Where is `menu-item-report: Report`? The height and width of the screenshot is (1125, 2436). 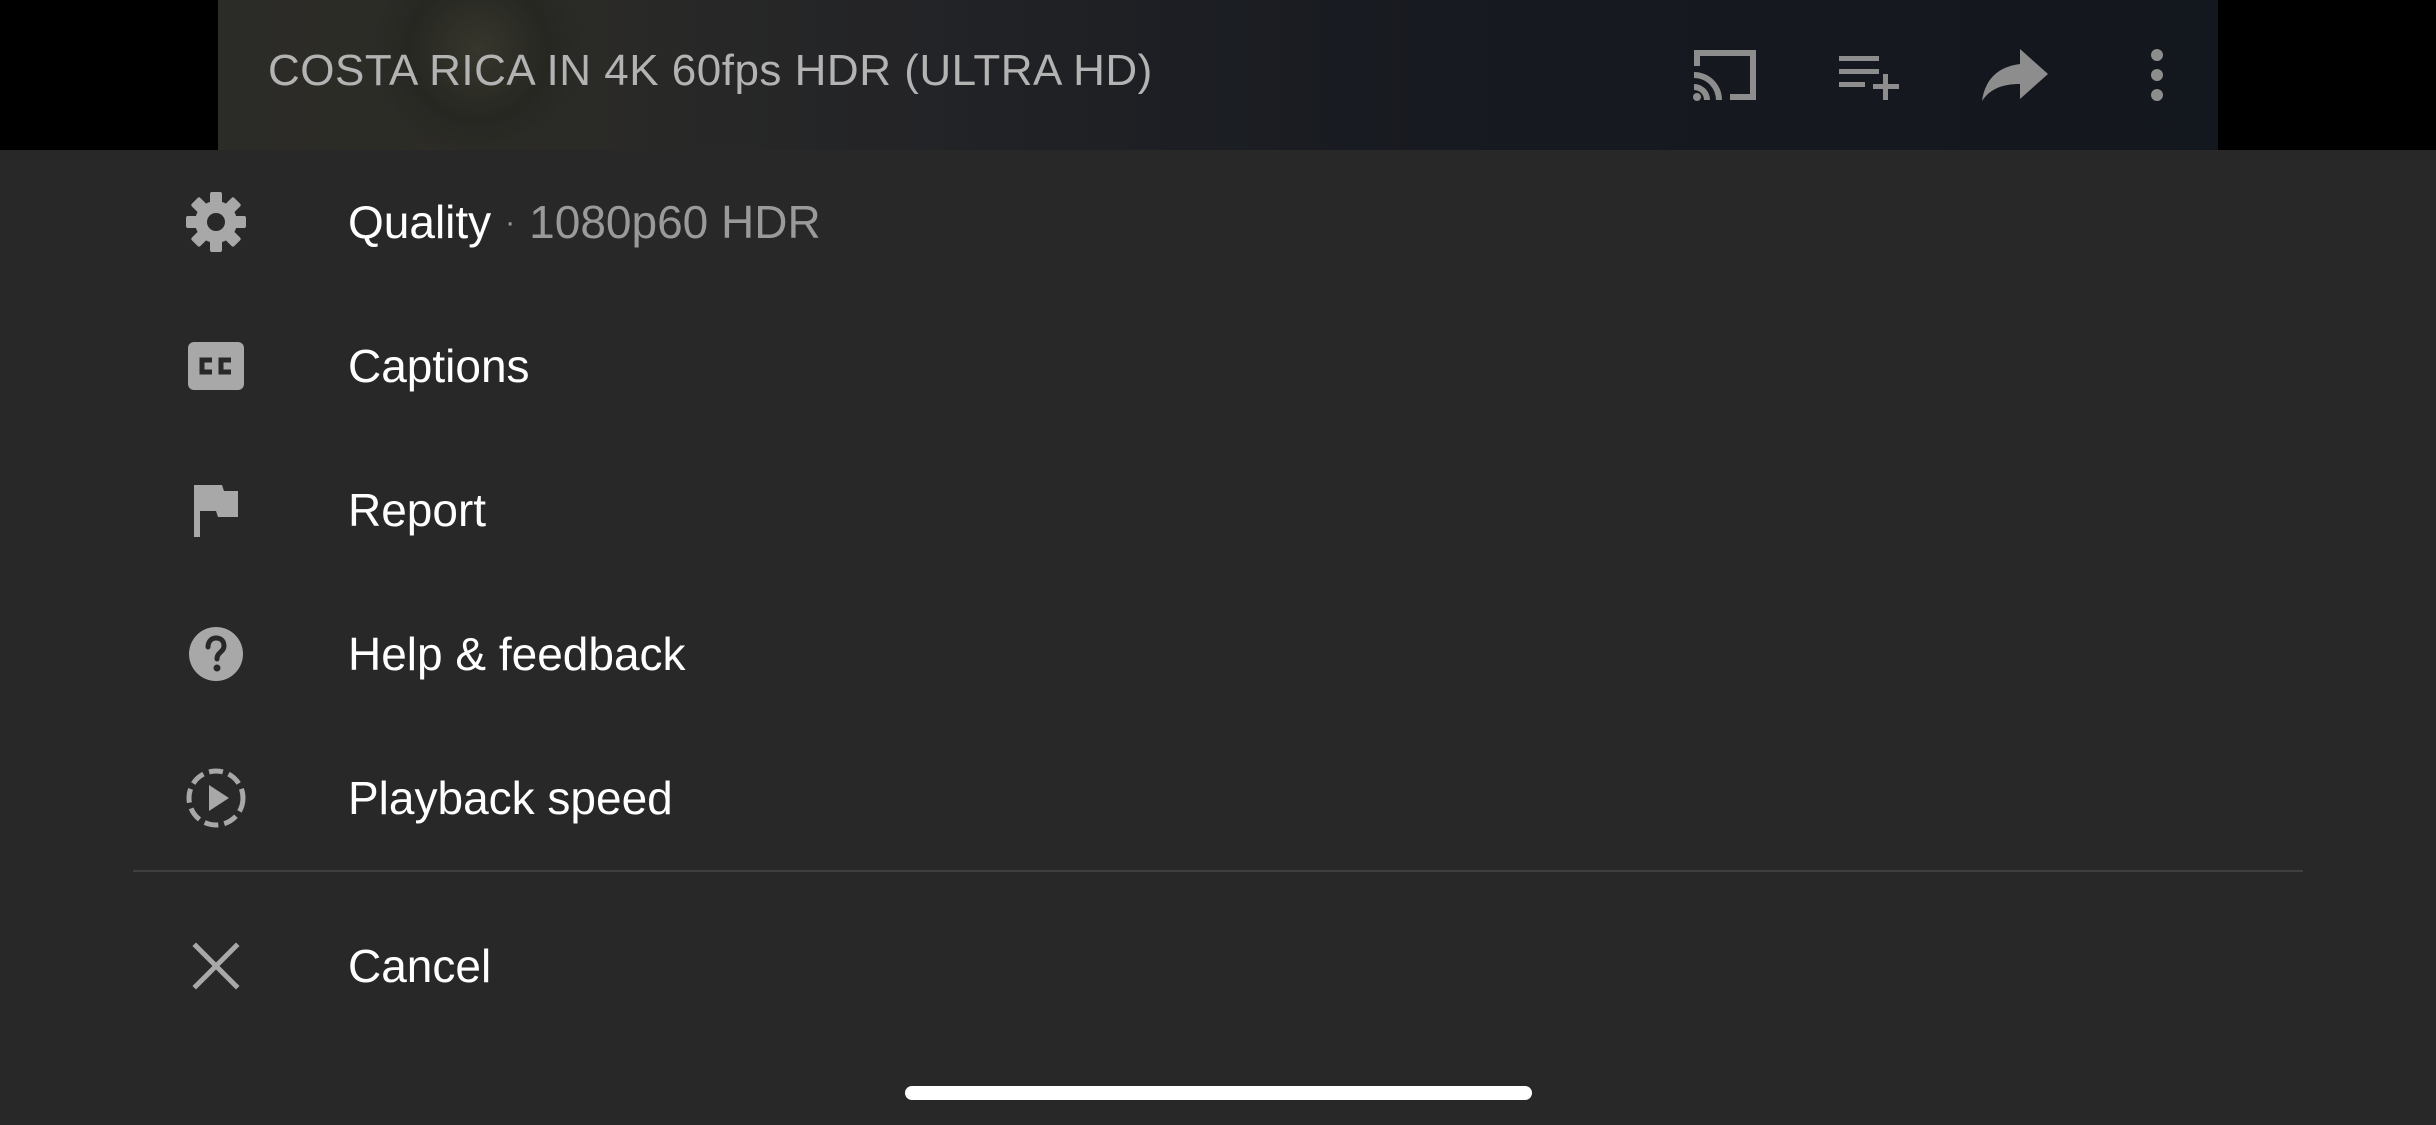 menu-item-report: Report is located at coordinates (1218, 510).